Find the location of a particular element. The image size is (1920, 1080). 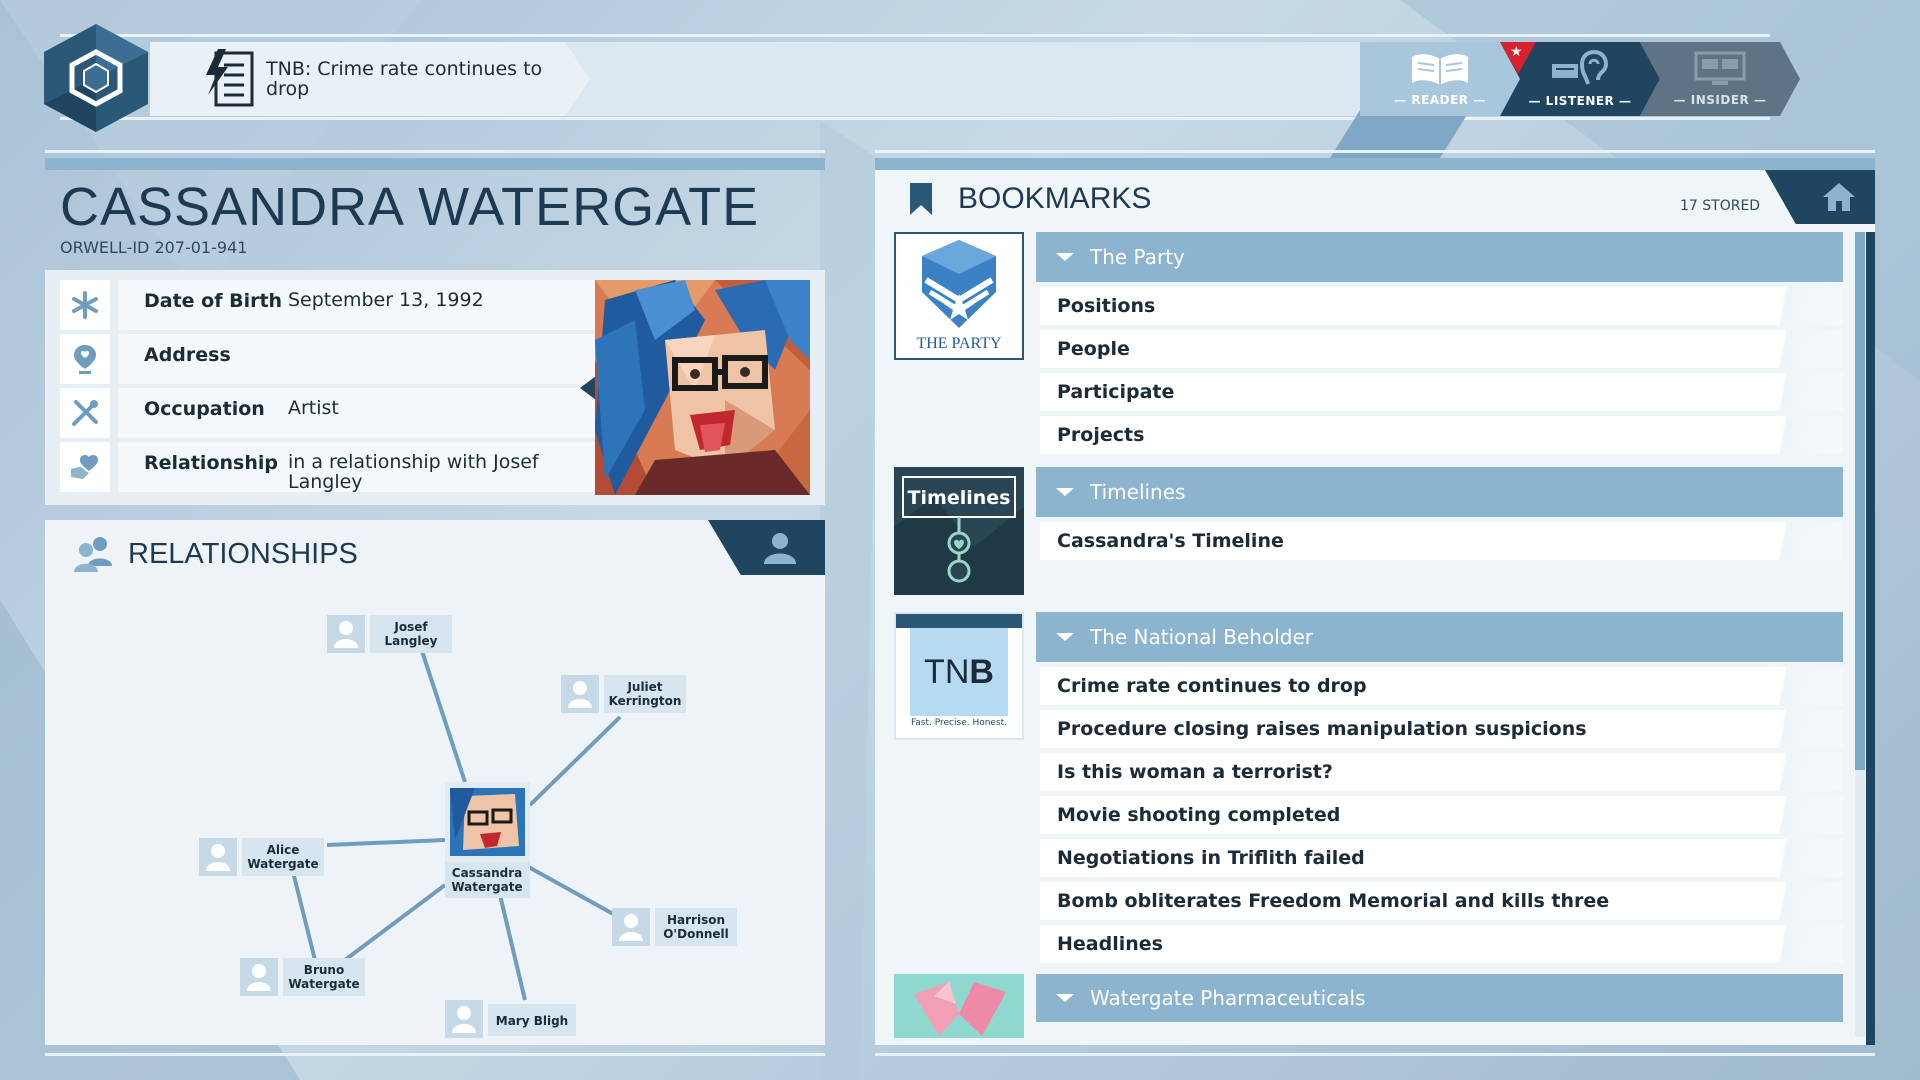

right-panel-header-bar is located at coordinates (1375, 164).